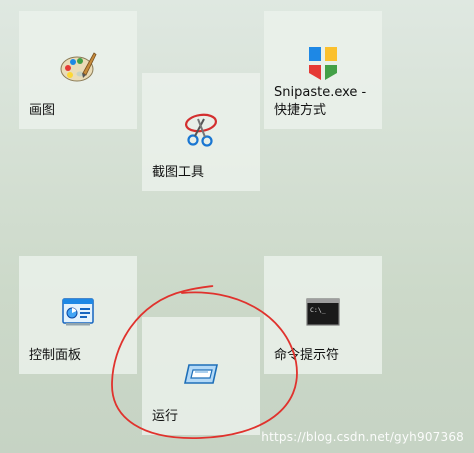  Describe the element at coordinates (362, 437) in the screenshot. I see `watermark: https://blog.csdn.net/gyh907368` at that location.